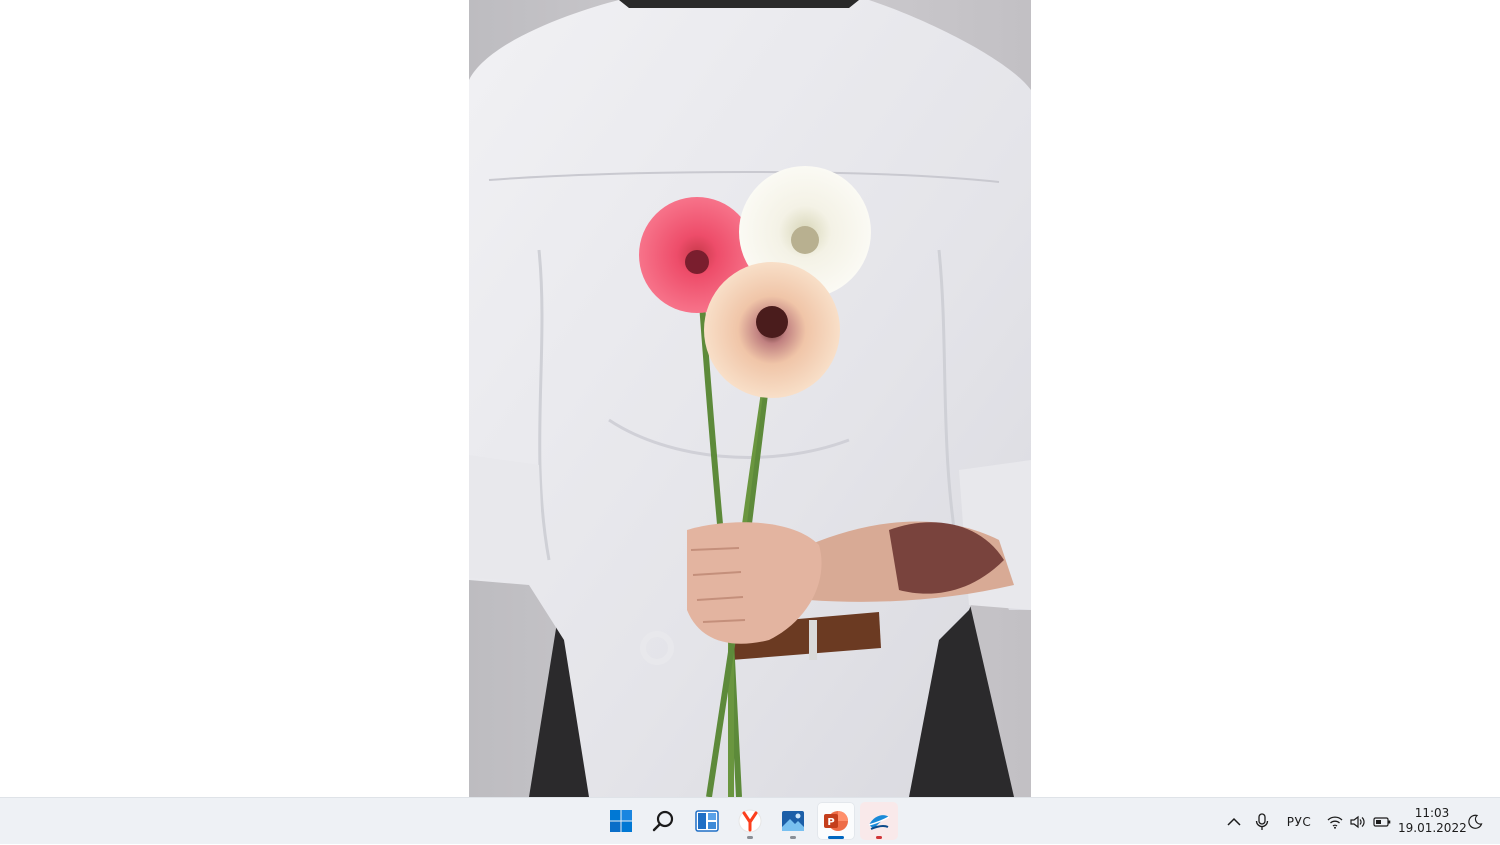  I want to click on clock: 11:03 19.01.2022, so click(1432, 821).